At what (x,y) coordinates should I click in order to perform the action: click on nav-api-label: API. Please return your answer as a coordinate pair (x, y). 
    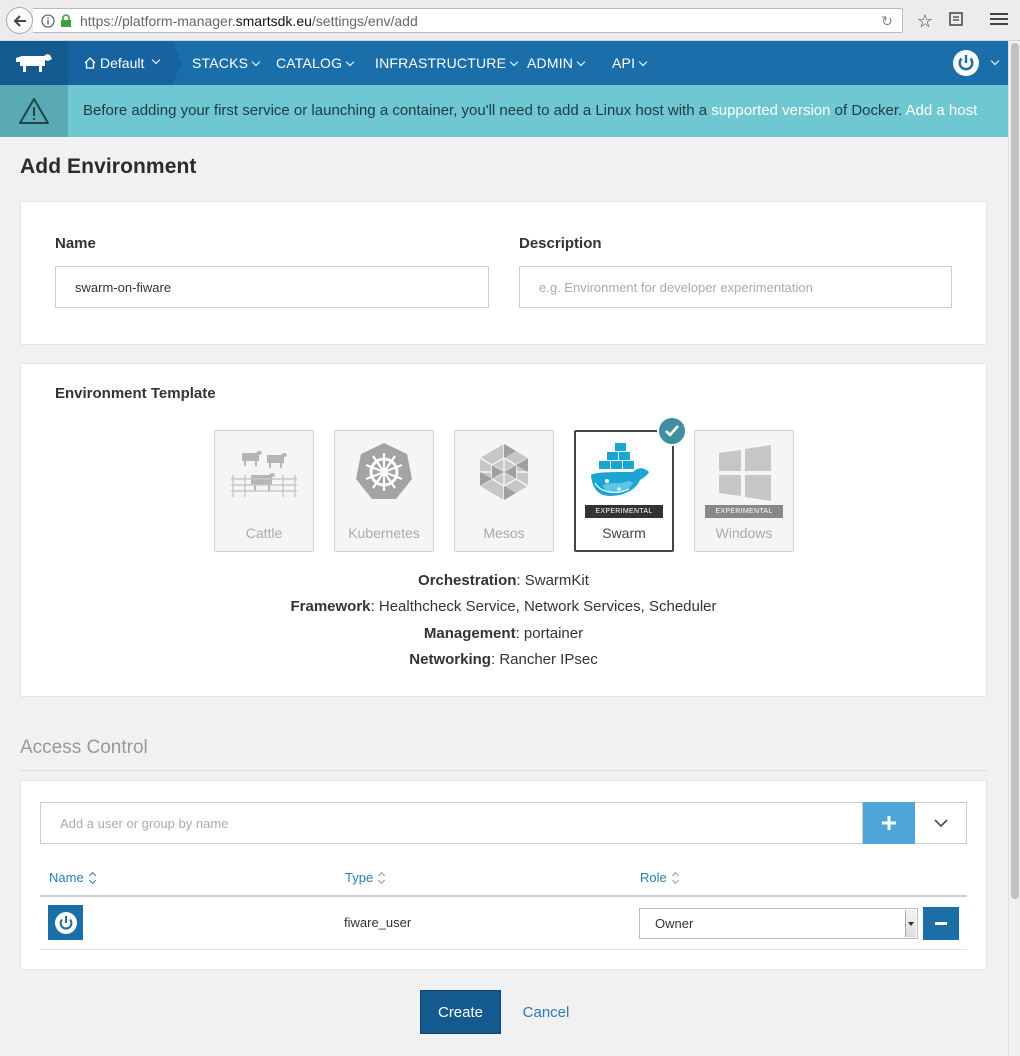
    Looking at the image, I should click on (624, 63).